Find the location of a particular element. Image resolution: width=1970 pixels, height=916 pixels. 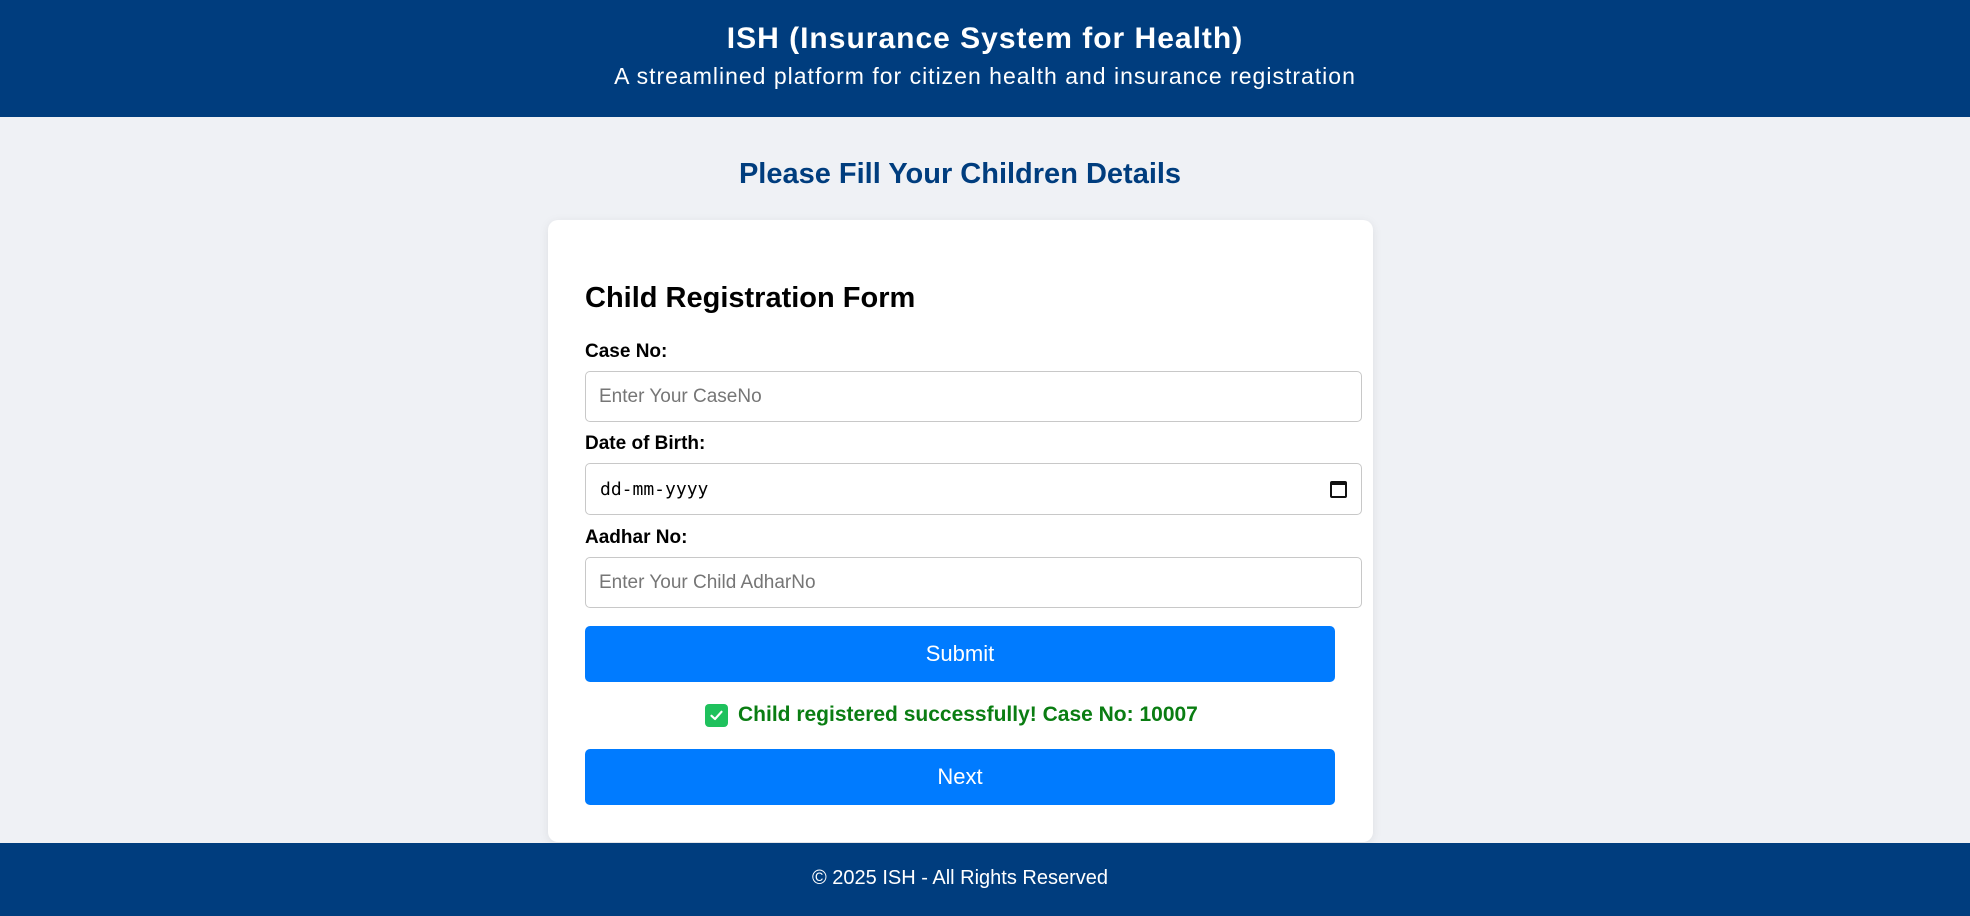

date-of-birth-label: Date of Birth: is located at coordinates (645, 443).